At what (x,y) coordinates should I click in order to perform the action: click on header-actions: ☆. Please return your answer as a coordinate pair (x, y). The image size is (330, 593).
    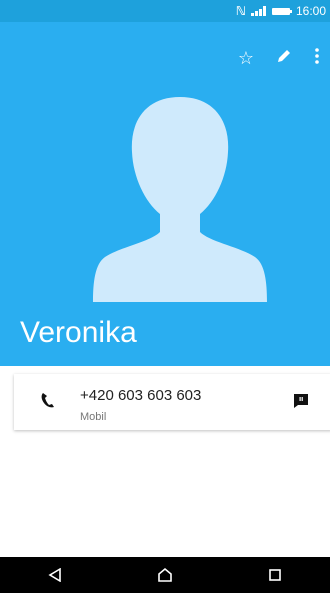
    Looking at the image, I should click on (279, 57).